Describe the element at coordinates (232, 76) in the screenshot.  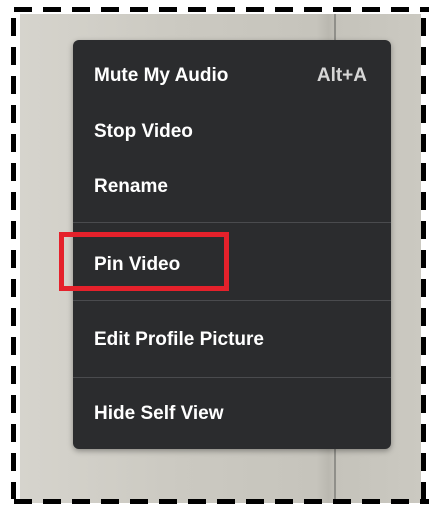
I see `menu-item-mute-my-audio: Mute My Audio Alt+A` at that location.